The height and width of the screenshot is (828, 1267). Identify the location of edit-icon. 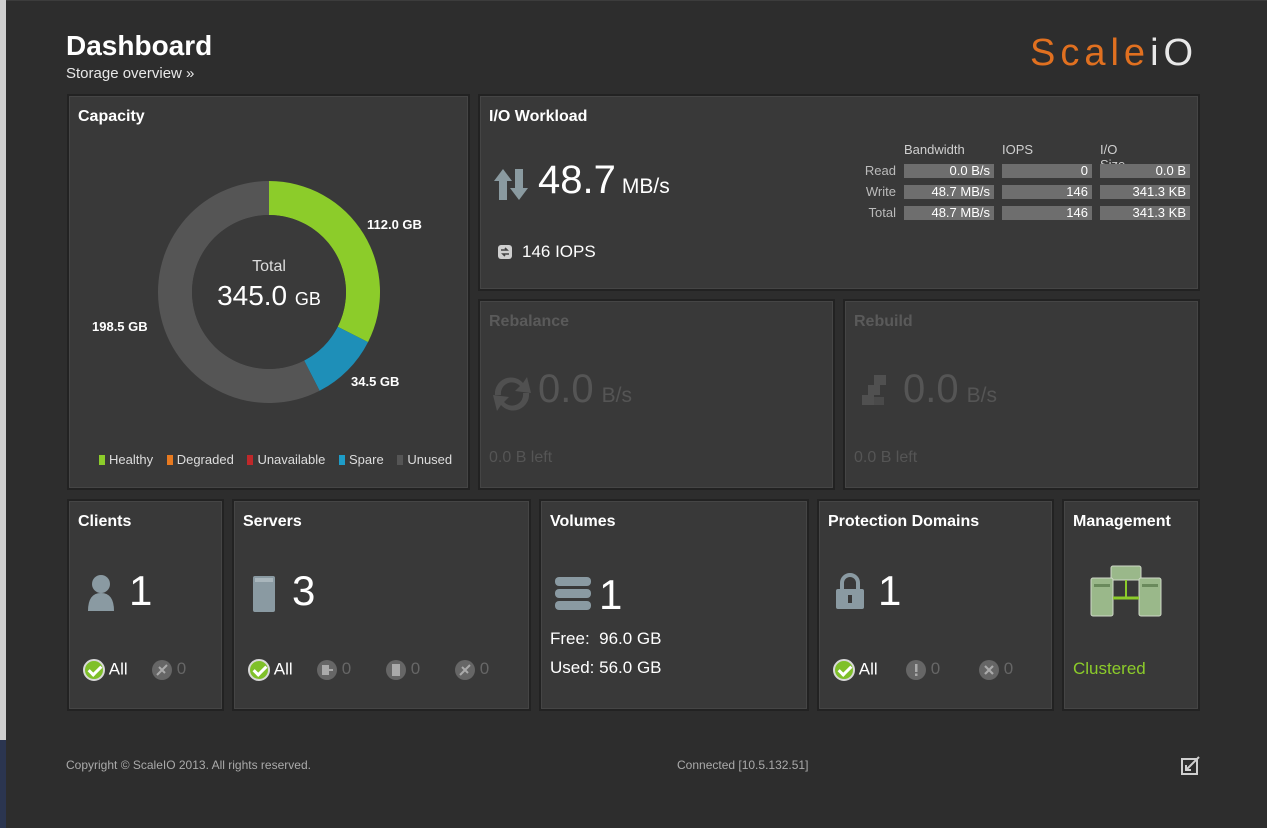
(1191, 766).